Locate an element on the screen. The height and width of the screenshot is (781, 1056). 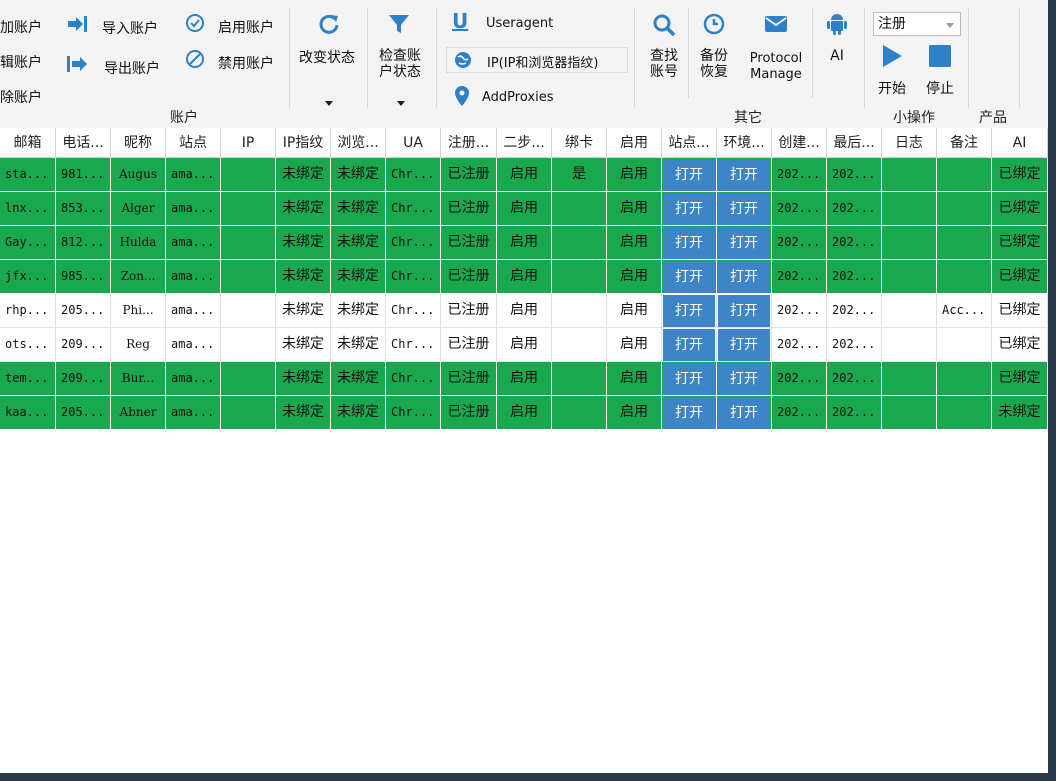
column-header-ip: IP is located at coordinates (248, 143).